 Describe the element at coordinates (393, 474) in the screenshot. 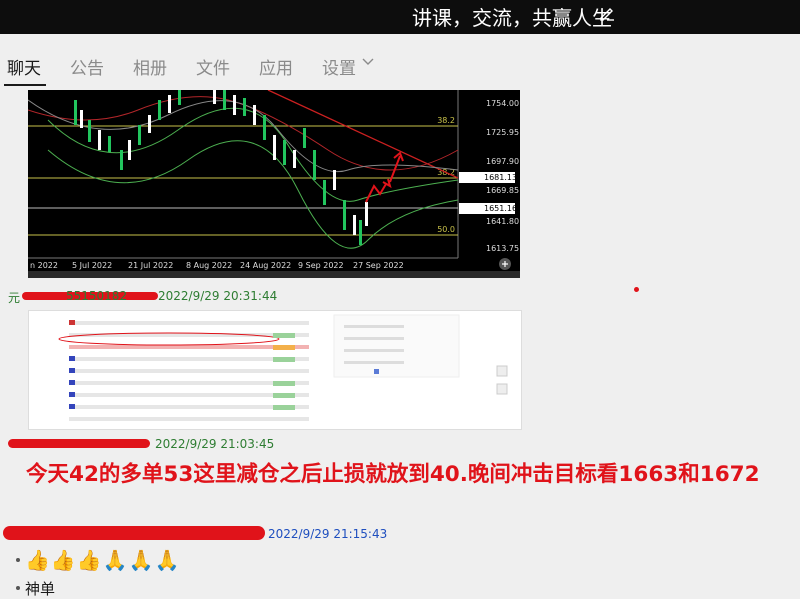

I see `message-text: 今天42的多单53这里减仓之后止损就放到40.晚间冲击目标看1663和1672` at that location.